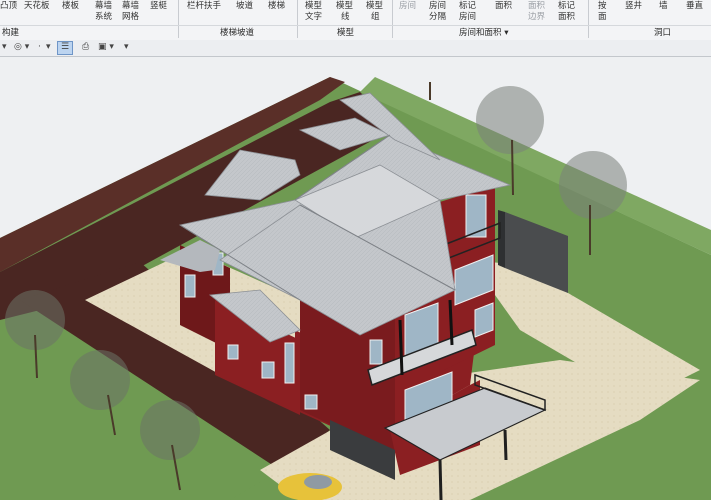  What do you see at coordinates (11, 33) in the screenshot?
I see `group-build-label: 构建` at bounding box center [11, 33].